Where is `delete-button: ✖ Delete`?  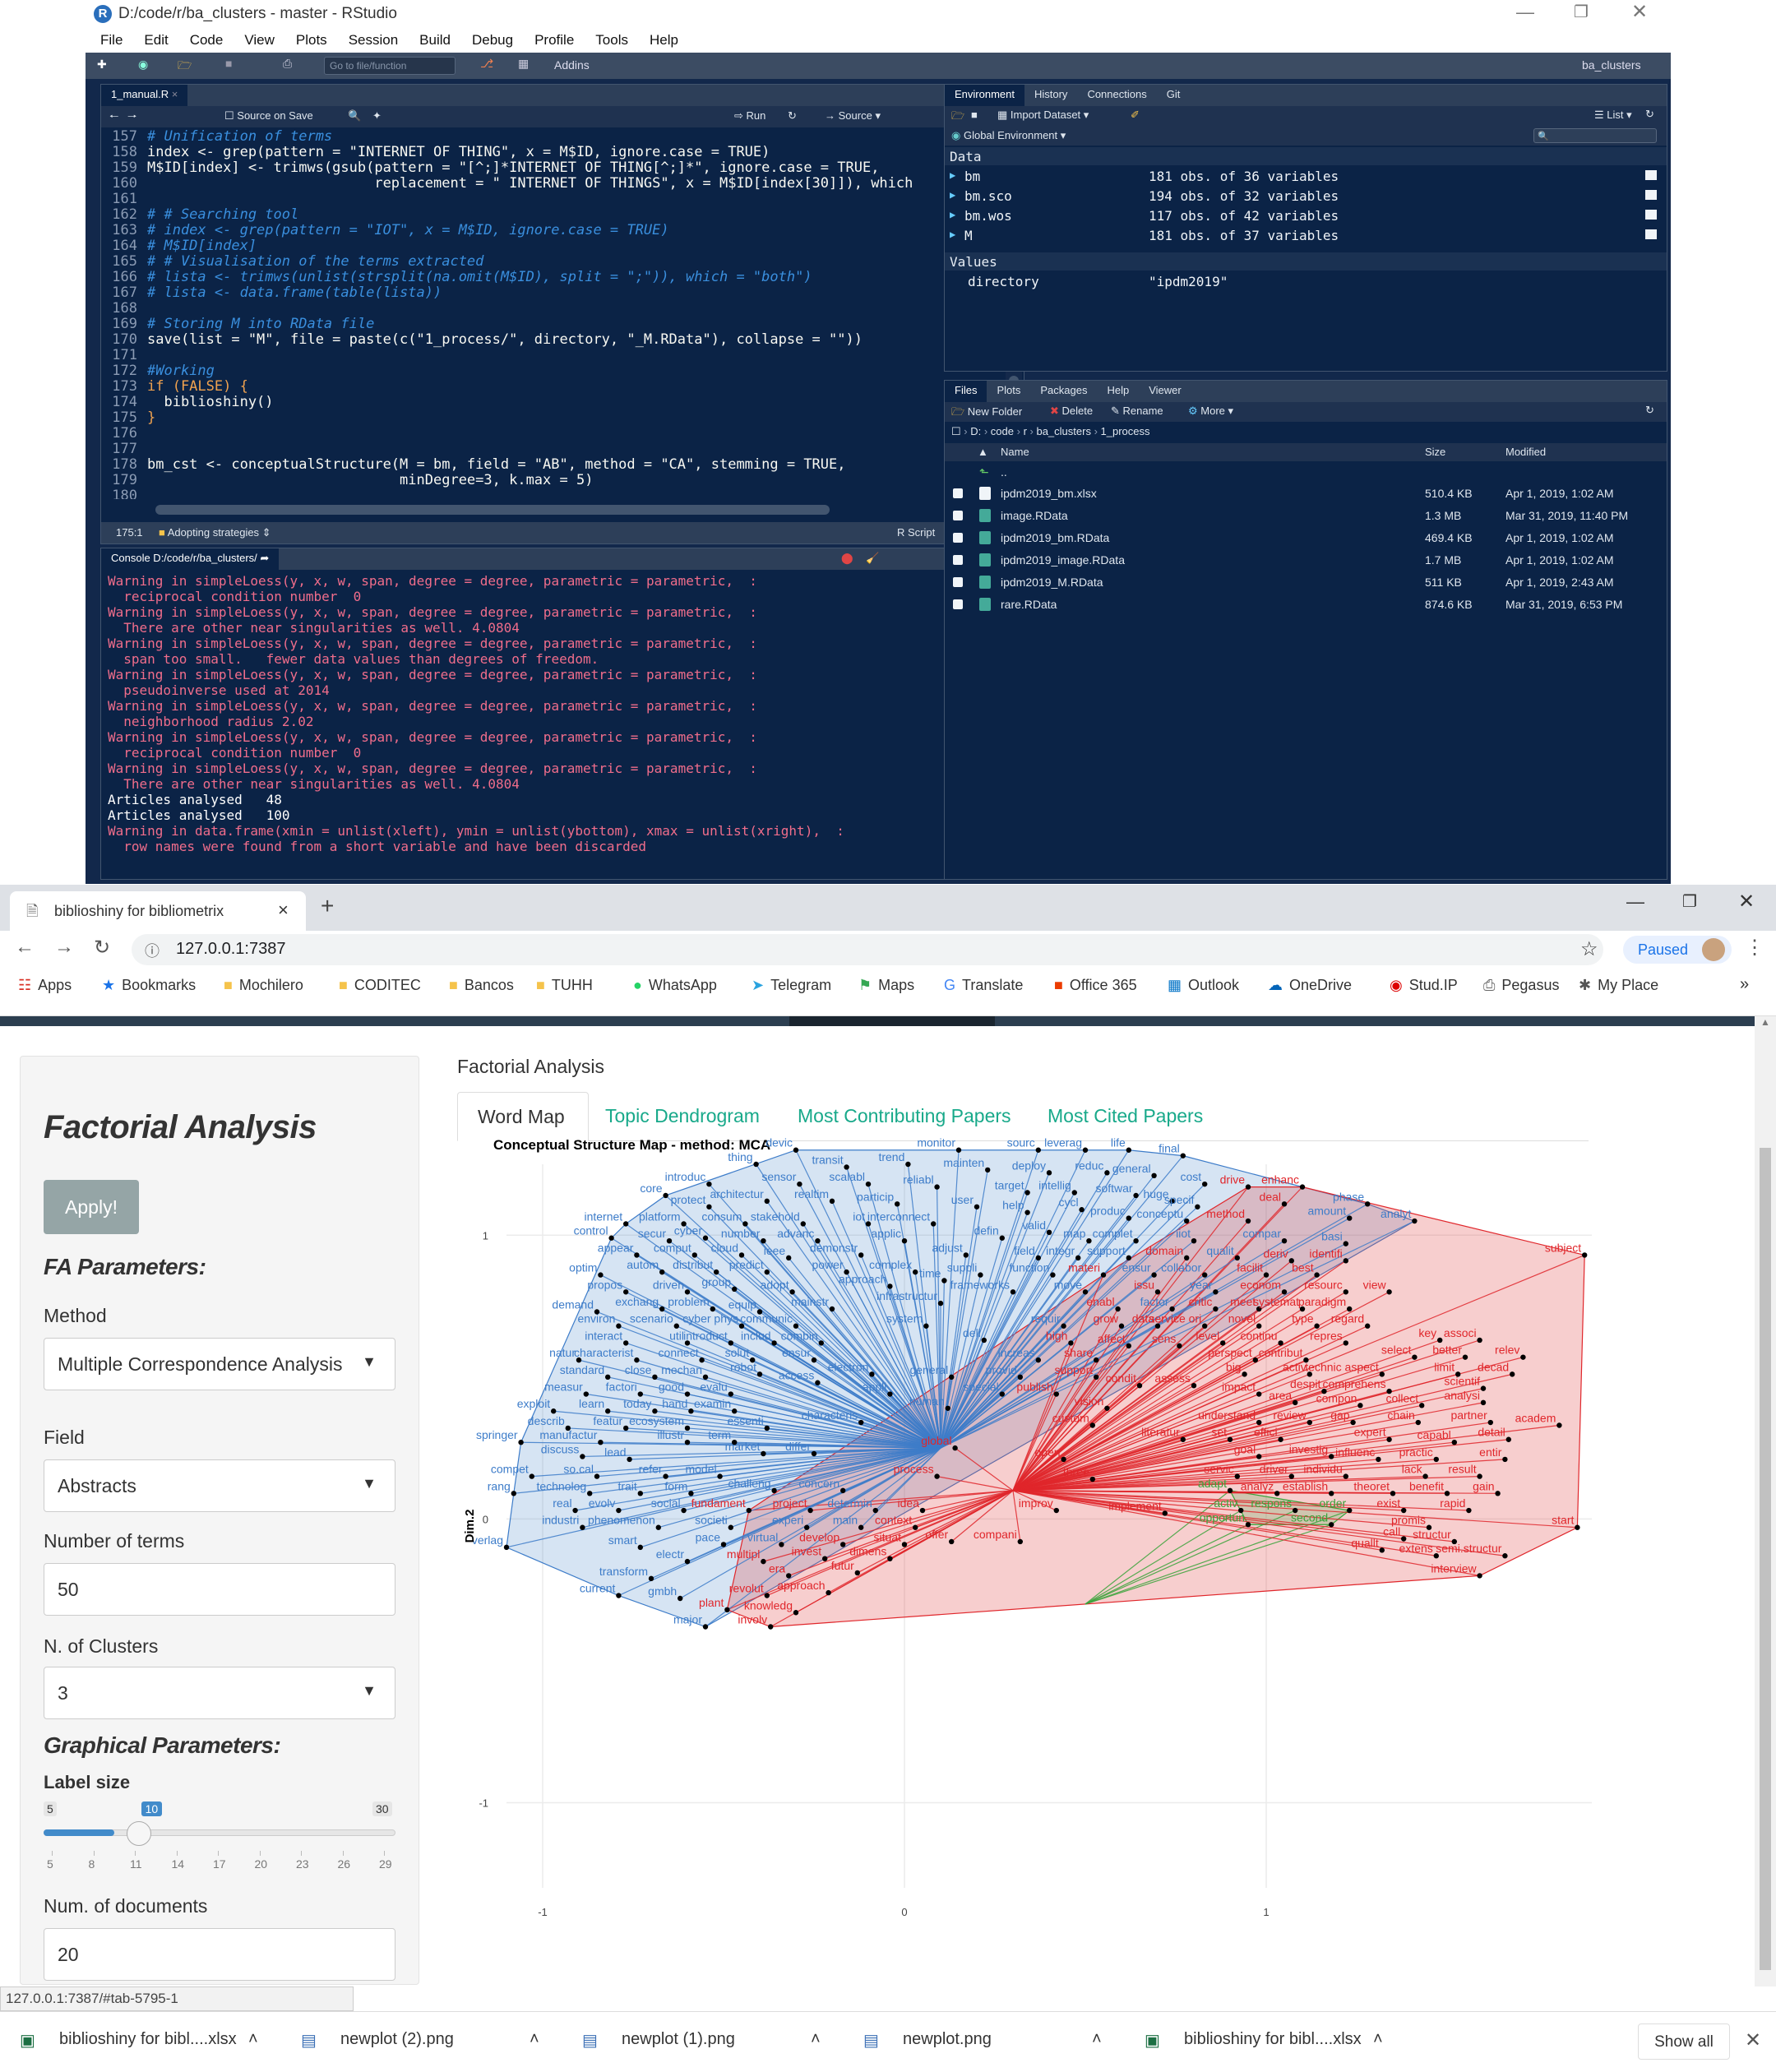 delete-button: ✖ Delete is located at coordinates (1071, 411).